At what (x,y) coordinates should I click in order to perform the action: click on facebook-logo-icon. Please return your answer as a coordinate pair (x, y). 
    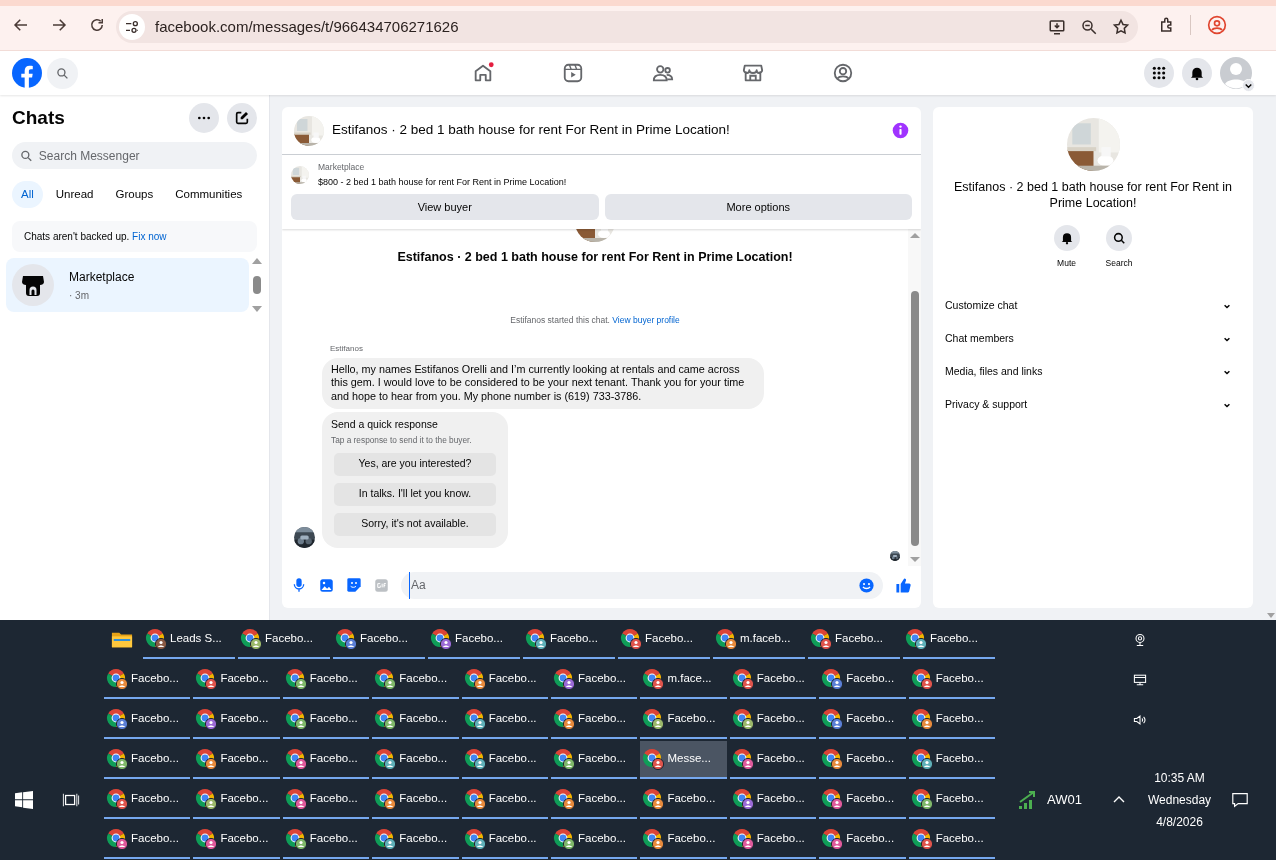
    Looking at the image, I should click on (27, 73).